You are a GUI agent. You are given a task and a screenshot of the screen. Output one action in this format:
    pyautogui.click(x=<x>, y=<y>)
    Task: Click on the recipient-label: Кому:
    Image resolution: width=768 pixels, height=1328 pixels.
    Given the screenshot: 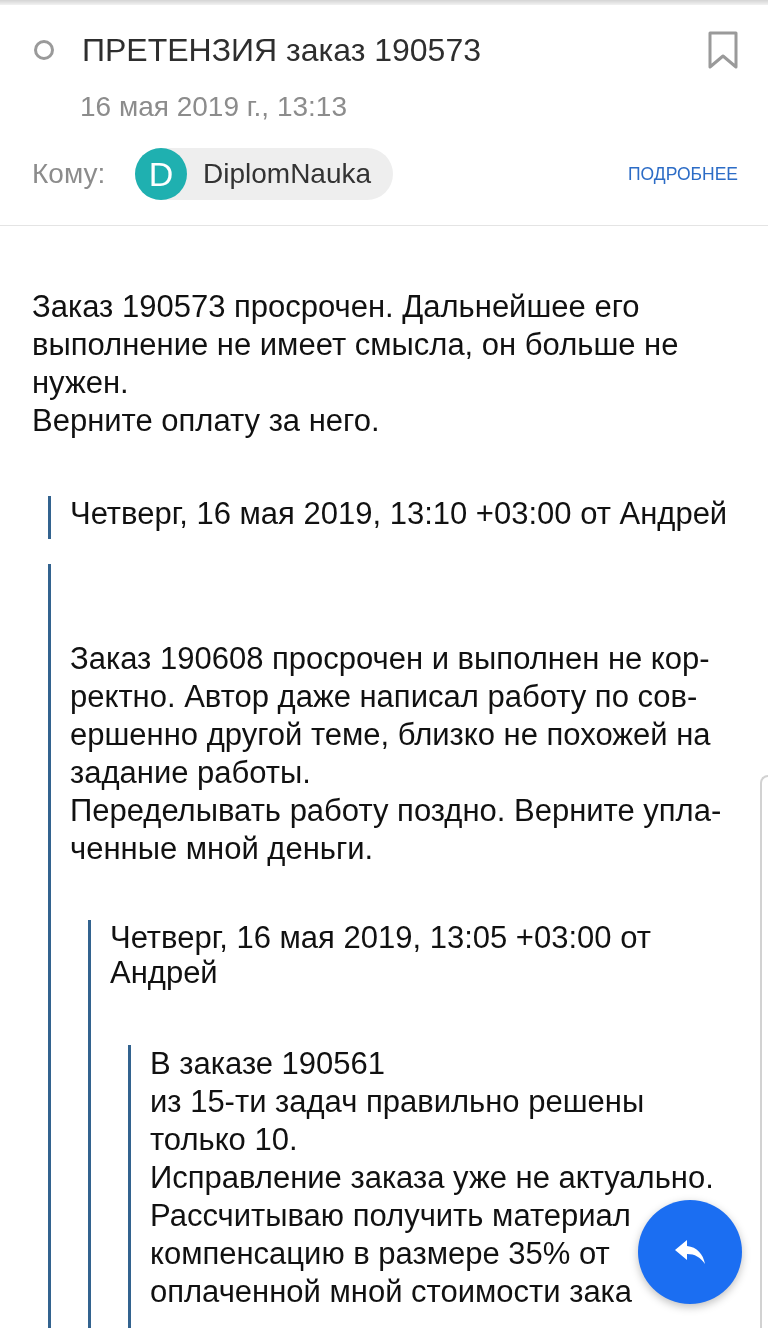 What is the action you would take?
    pyautogui.click(x=69, y=174)
    